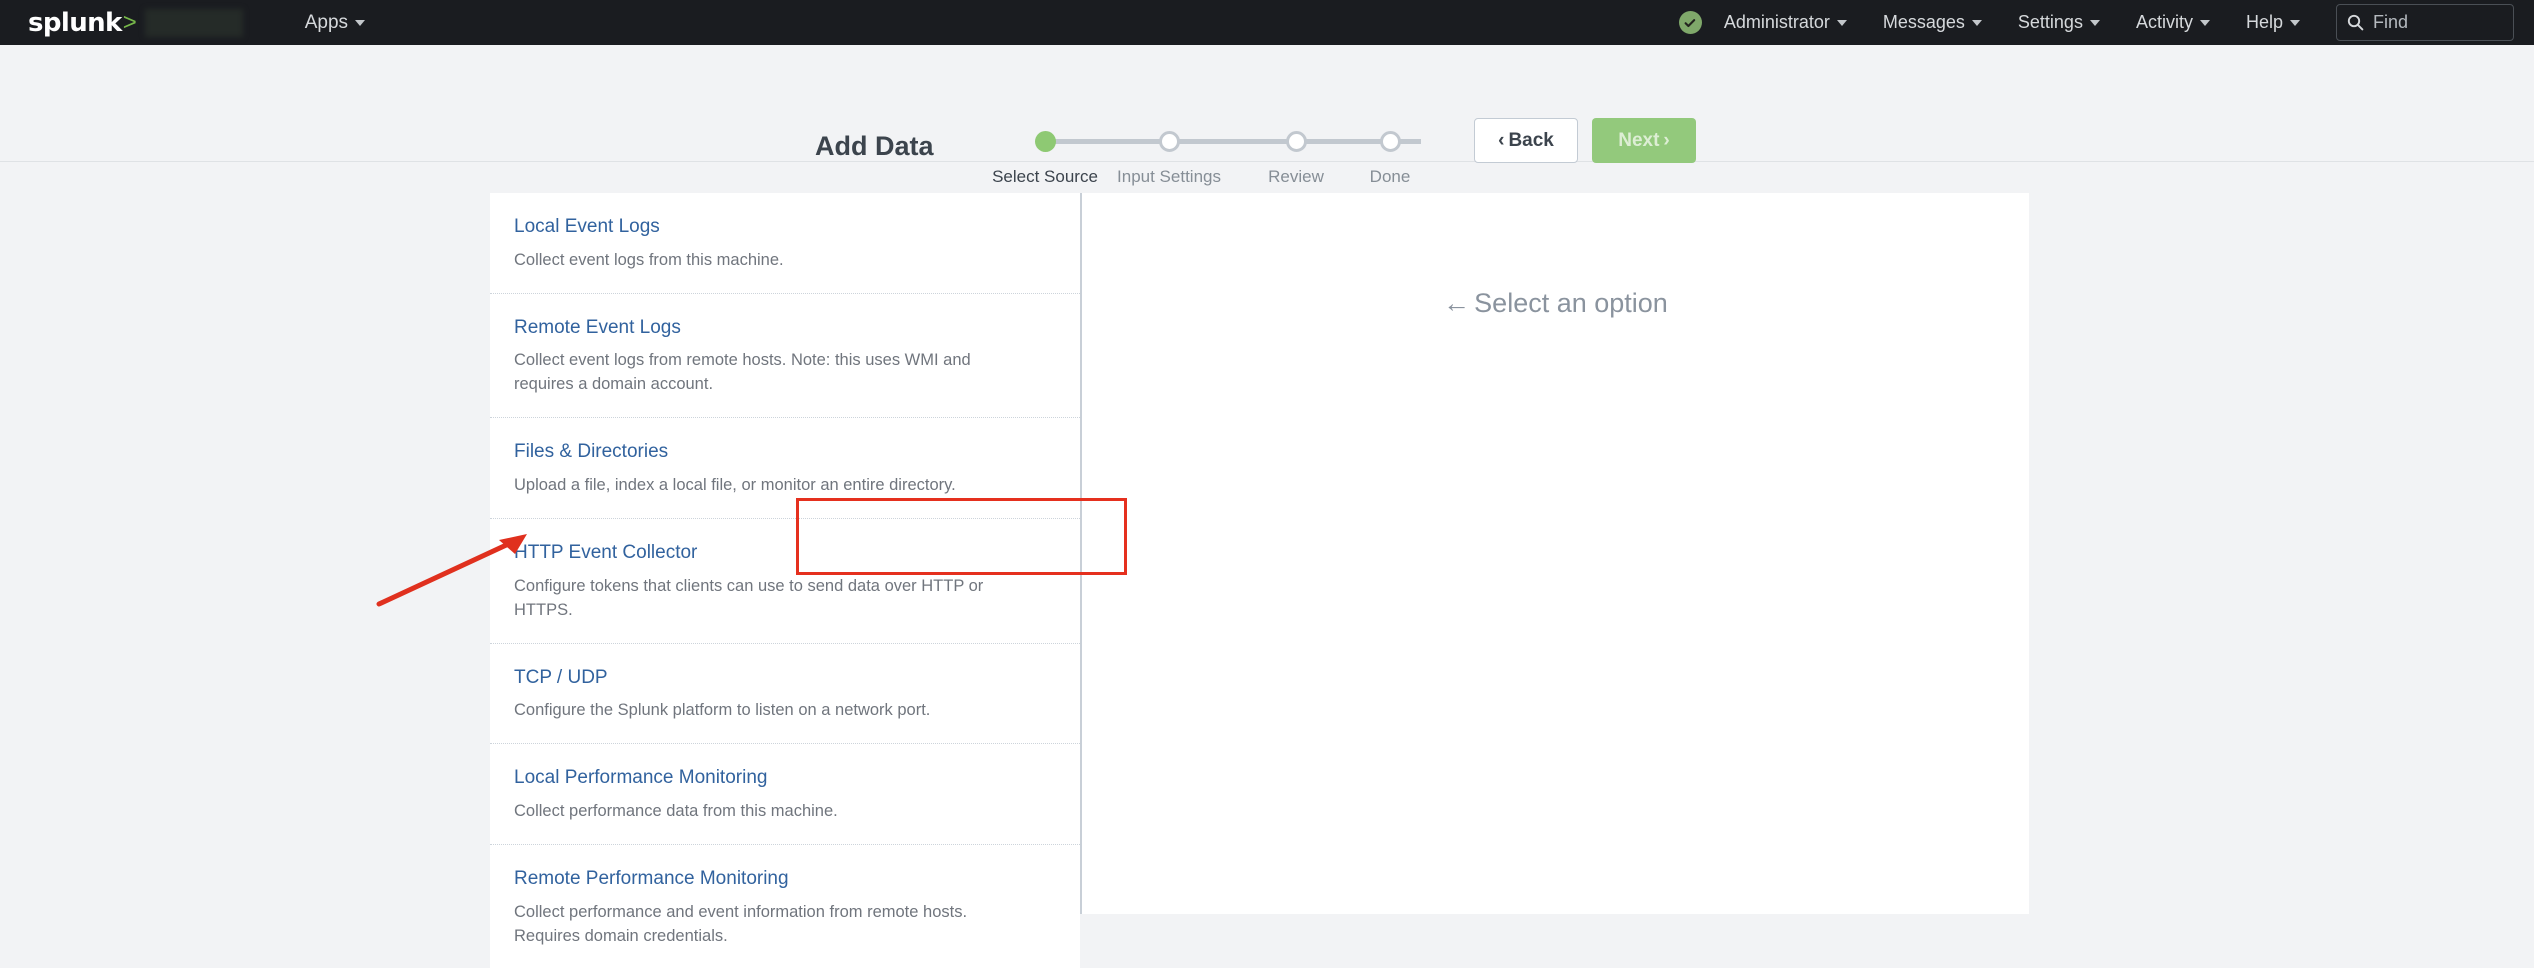  What do you see at coordinates (1531, 140) in the screenshot?
I see `back-button-label: Back` at bounding box center [1531, 140].